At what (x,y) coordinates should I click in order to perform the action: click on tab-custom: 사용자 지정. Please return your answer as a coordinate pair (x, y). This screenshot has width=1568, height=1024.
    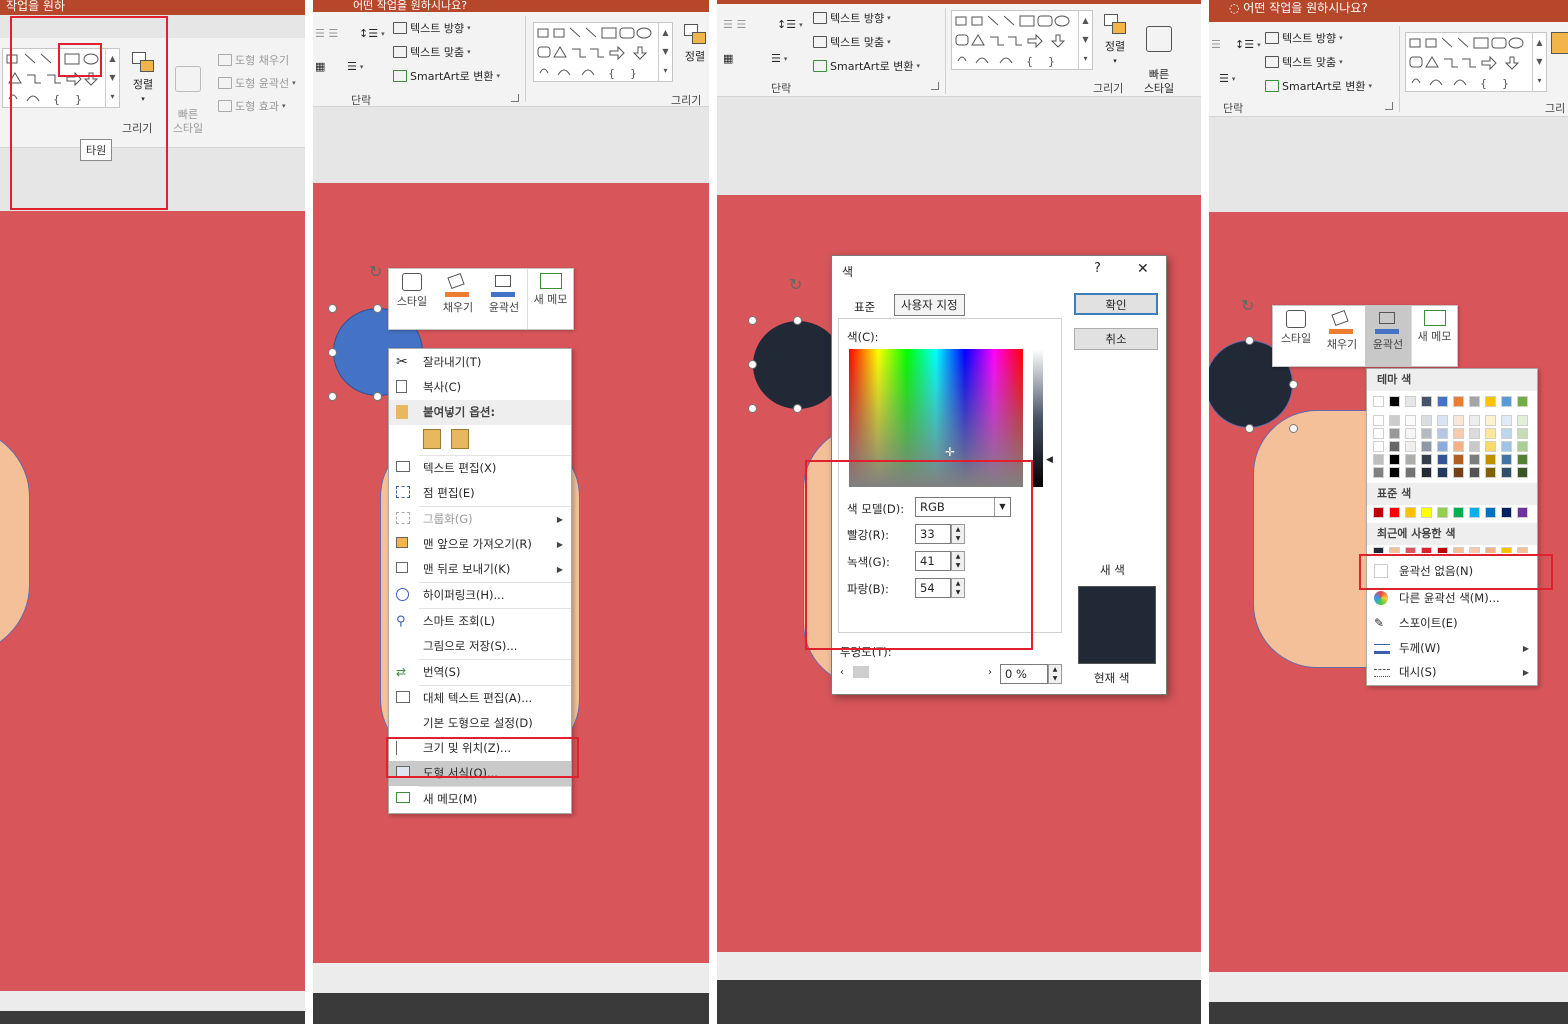
    Looking at the image, I should click on (929, 305).